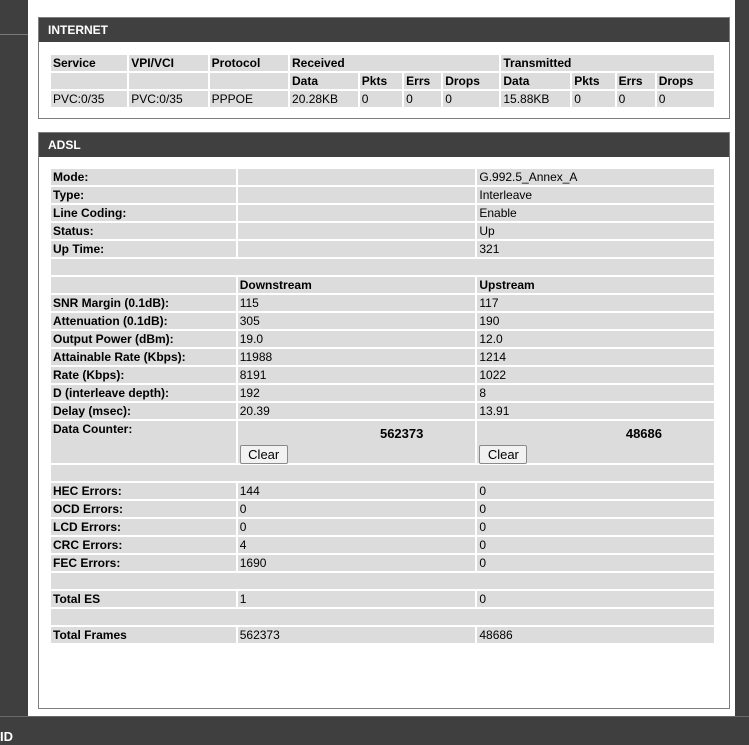  Describe the element at coordinates (593, 81) in the screenshot. I see `tx-pkts-header: Pkts` at that location.